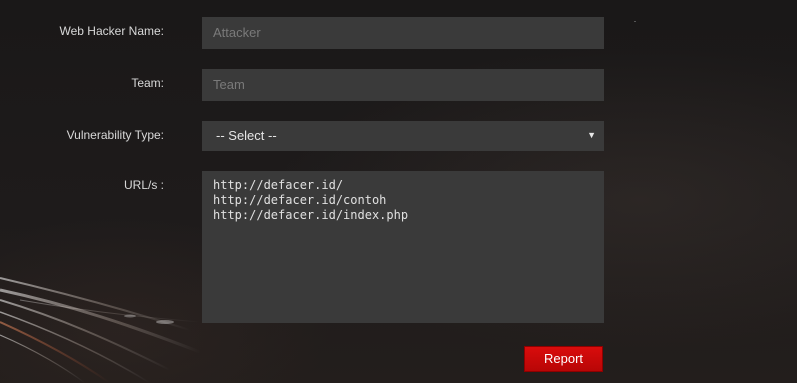  I want to click on team-label: Team:, so click(147, 83).